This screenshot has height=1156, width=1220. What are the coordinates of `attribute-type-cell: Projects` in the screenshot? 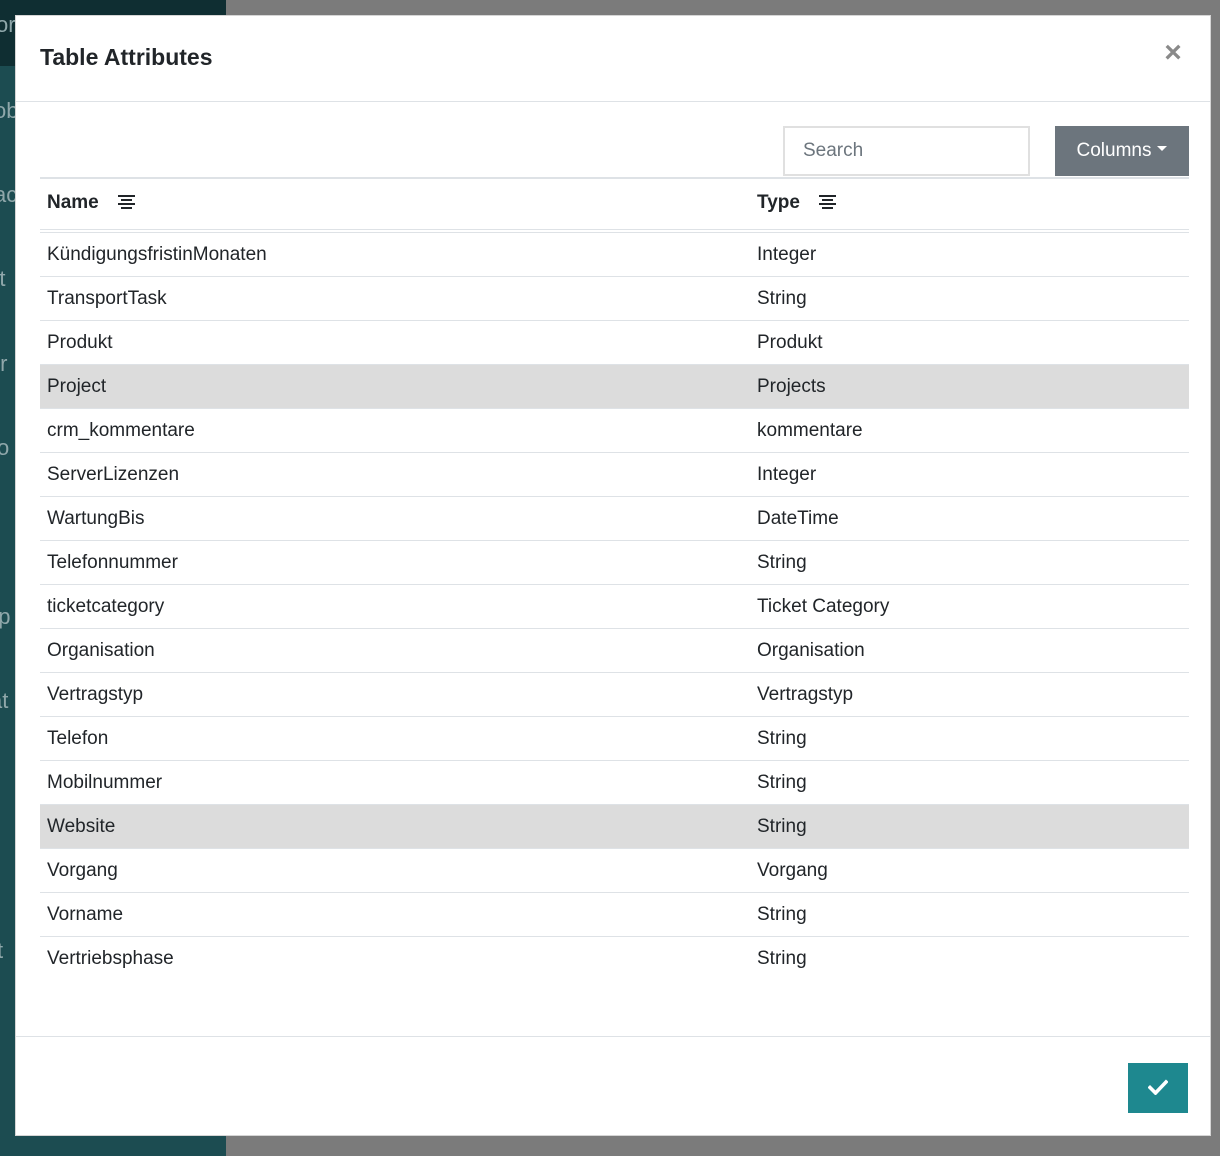 It's located at (969, 386).